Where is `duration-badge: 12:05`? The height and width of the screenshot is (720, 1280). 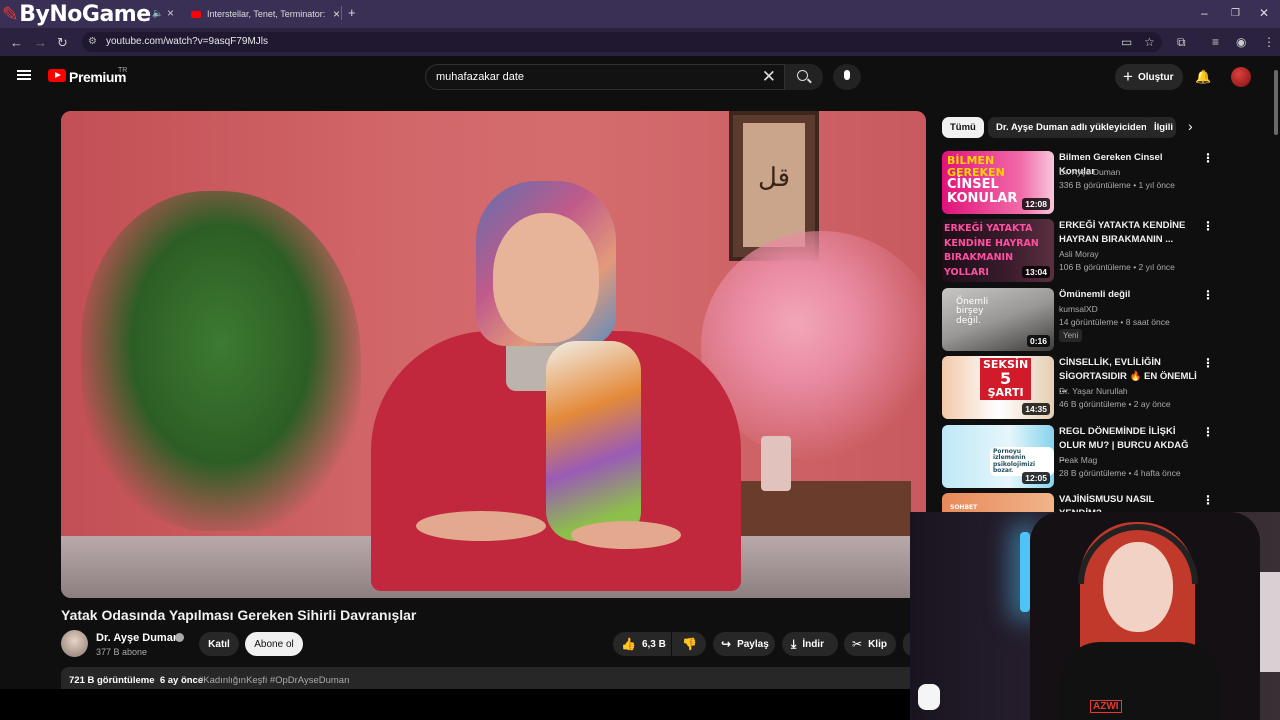
duration-badge: 12:05 is located at coordinates (1036, 478).